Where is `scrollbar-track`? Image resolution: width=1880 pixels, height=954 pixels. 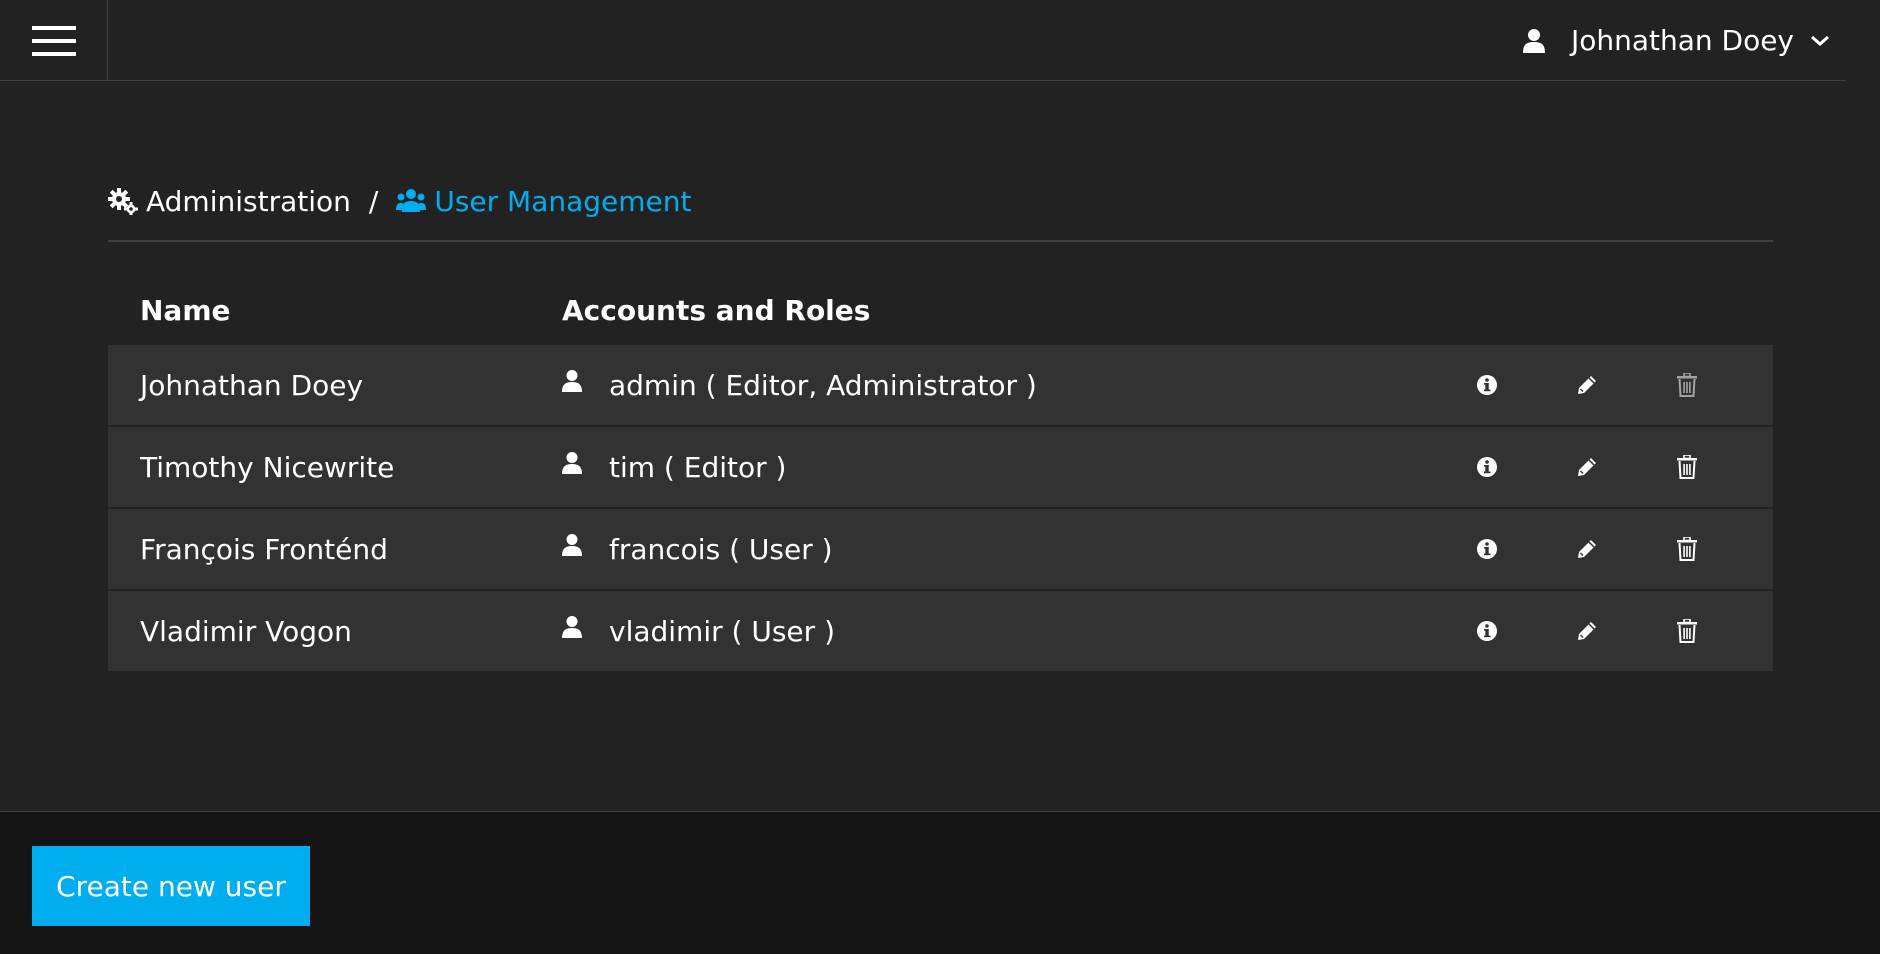
scrollbar-track is located at coordinates (1863, 405).